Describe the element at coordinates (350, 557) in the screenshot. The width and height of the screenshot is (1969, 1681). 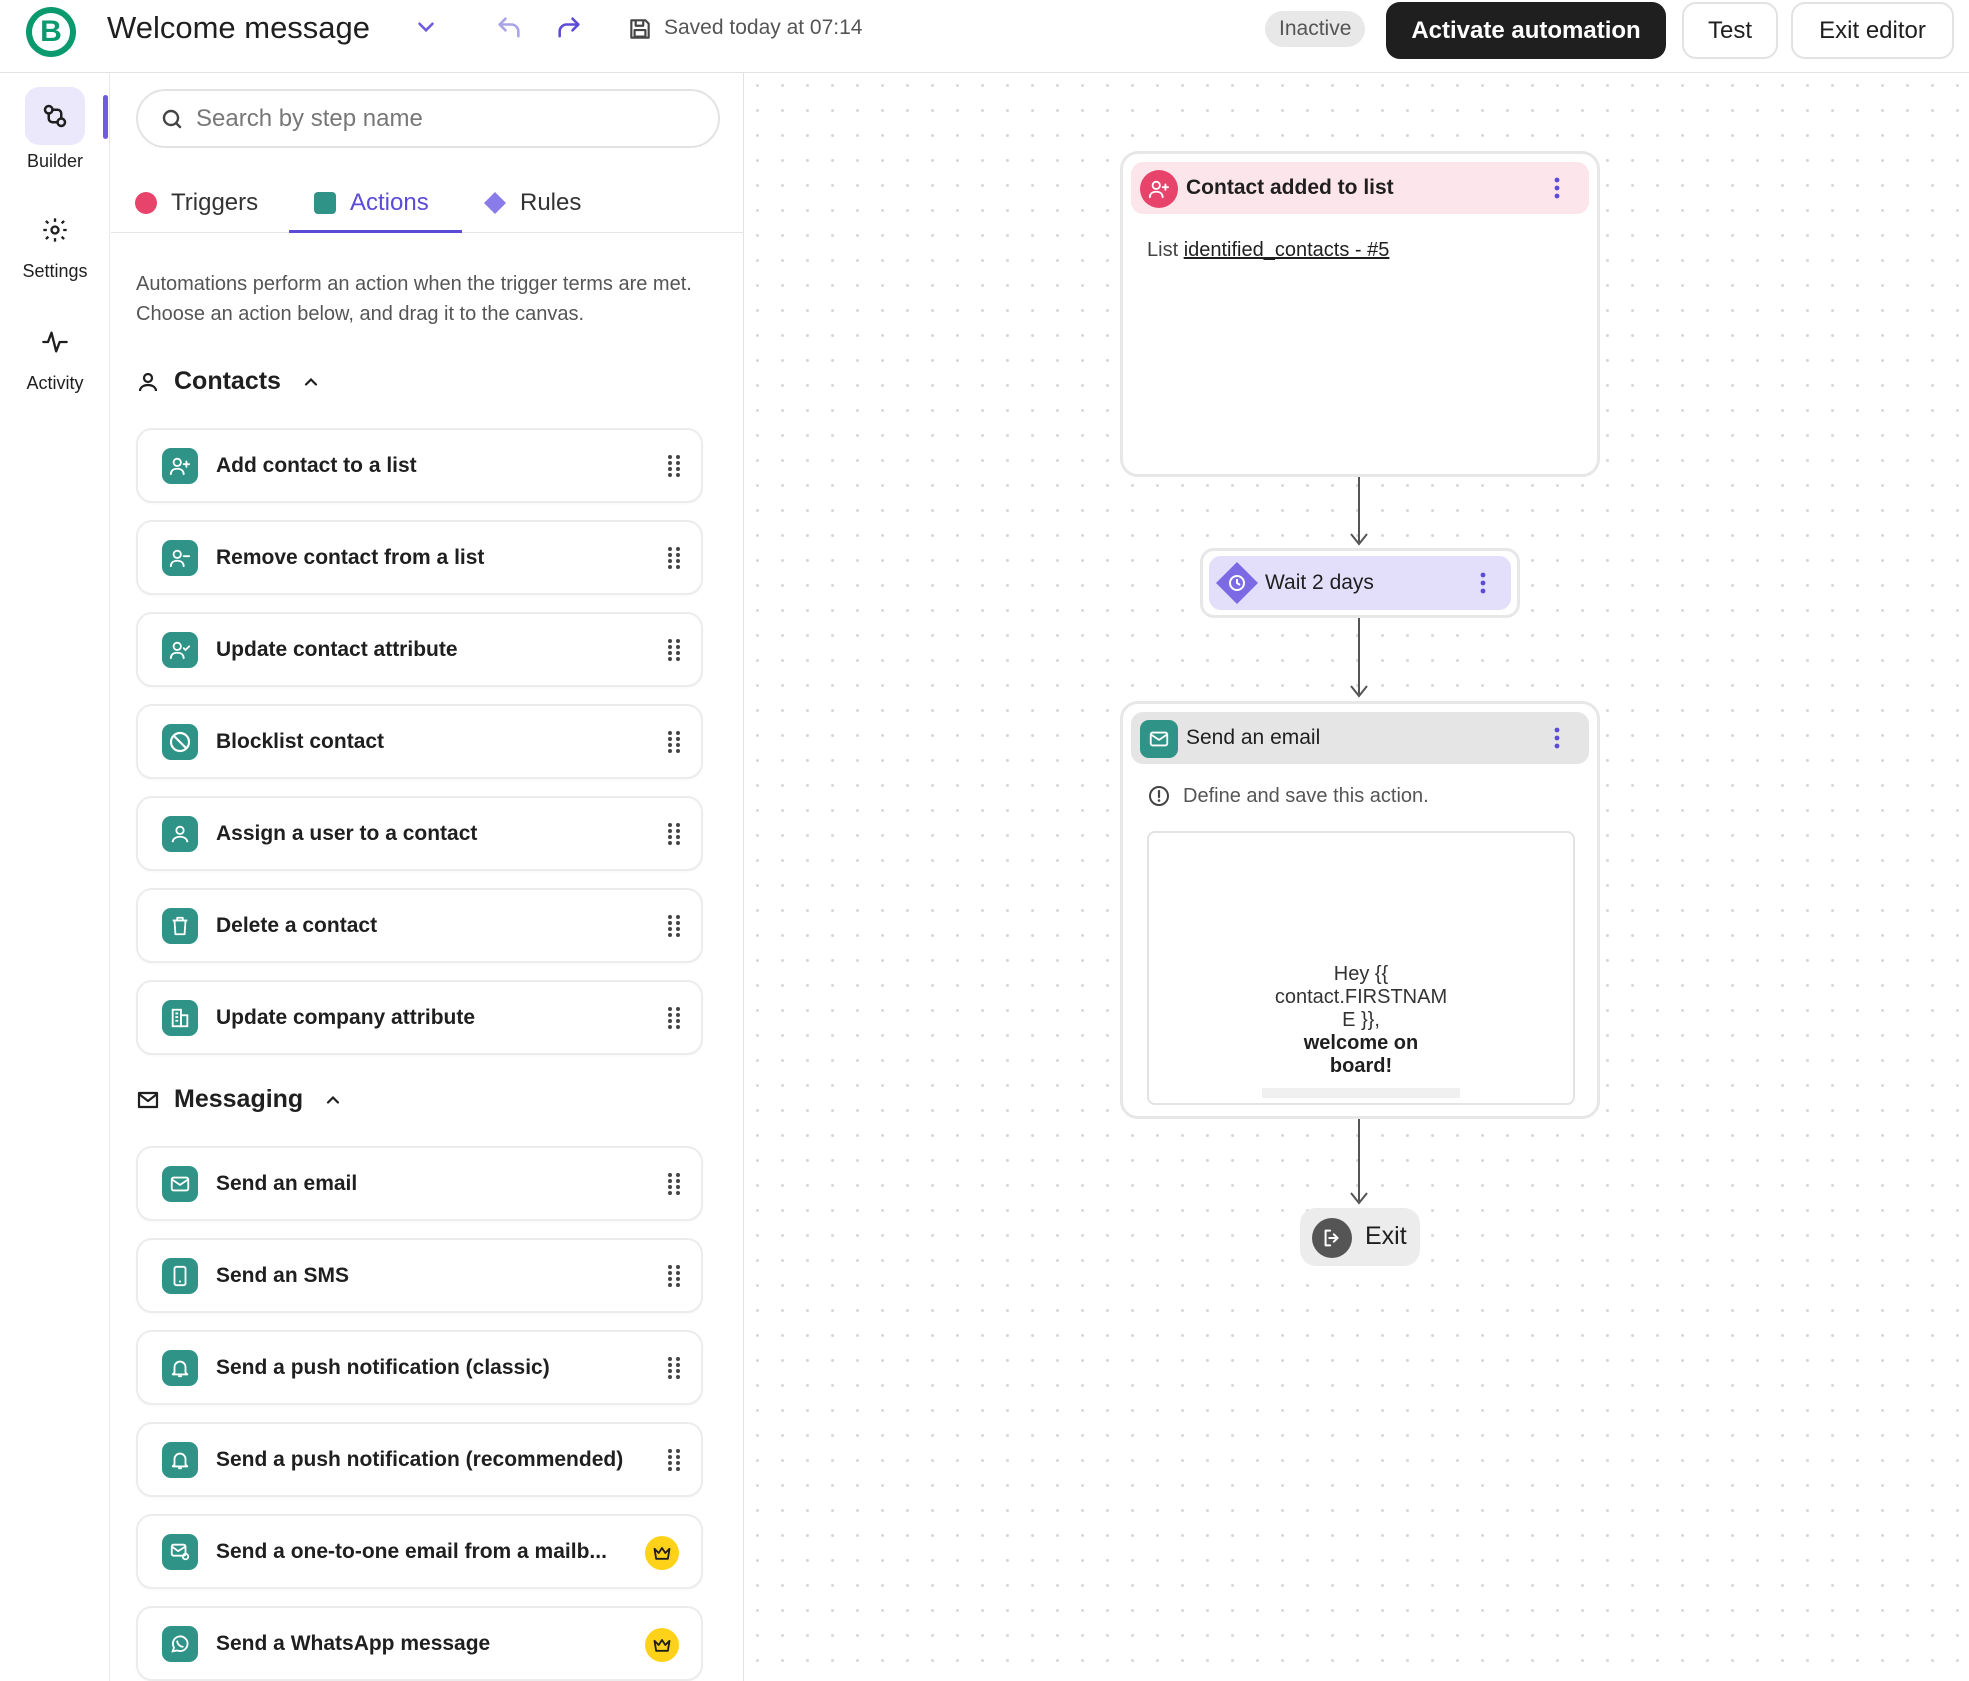
I see `action-label: Remove contact from a list` at that location.